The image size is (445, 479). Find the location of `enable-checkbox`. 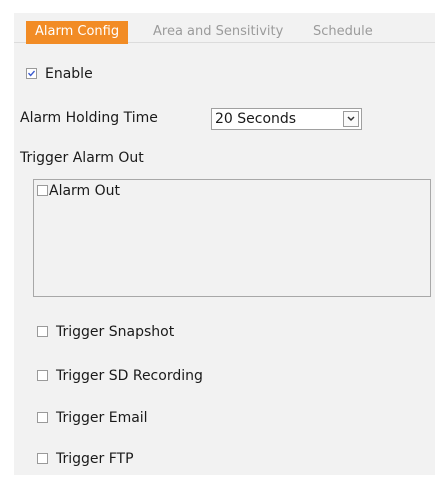

enable-checkbox is located at coordinates (31, 73).